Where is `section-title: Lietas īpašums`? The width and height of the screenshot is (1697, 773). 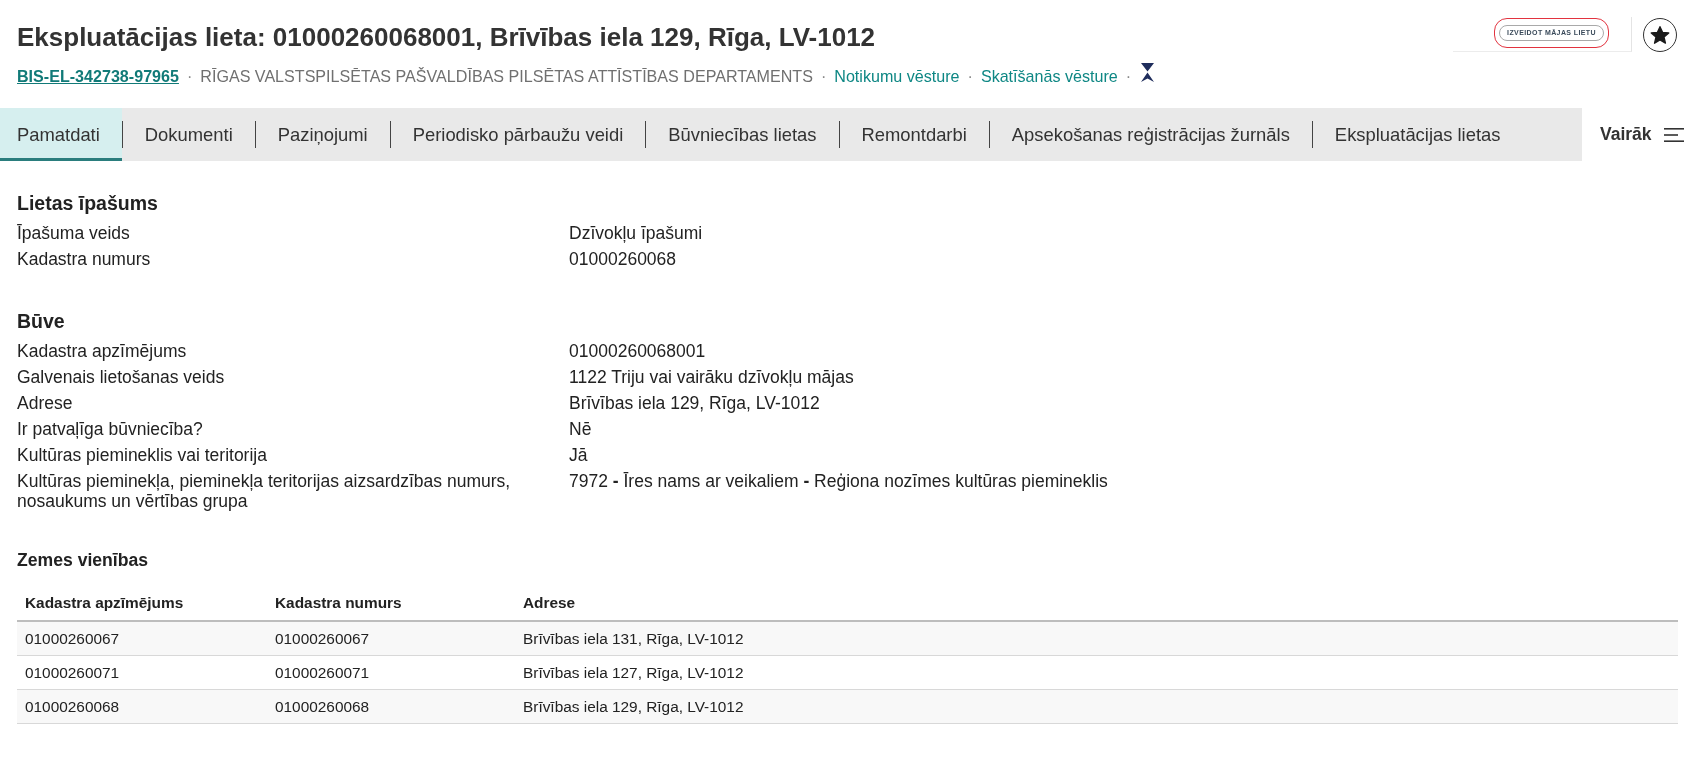
section-title: Lietas īpašums is located at coordinates (87, 203).